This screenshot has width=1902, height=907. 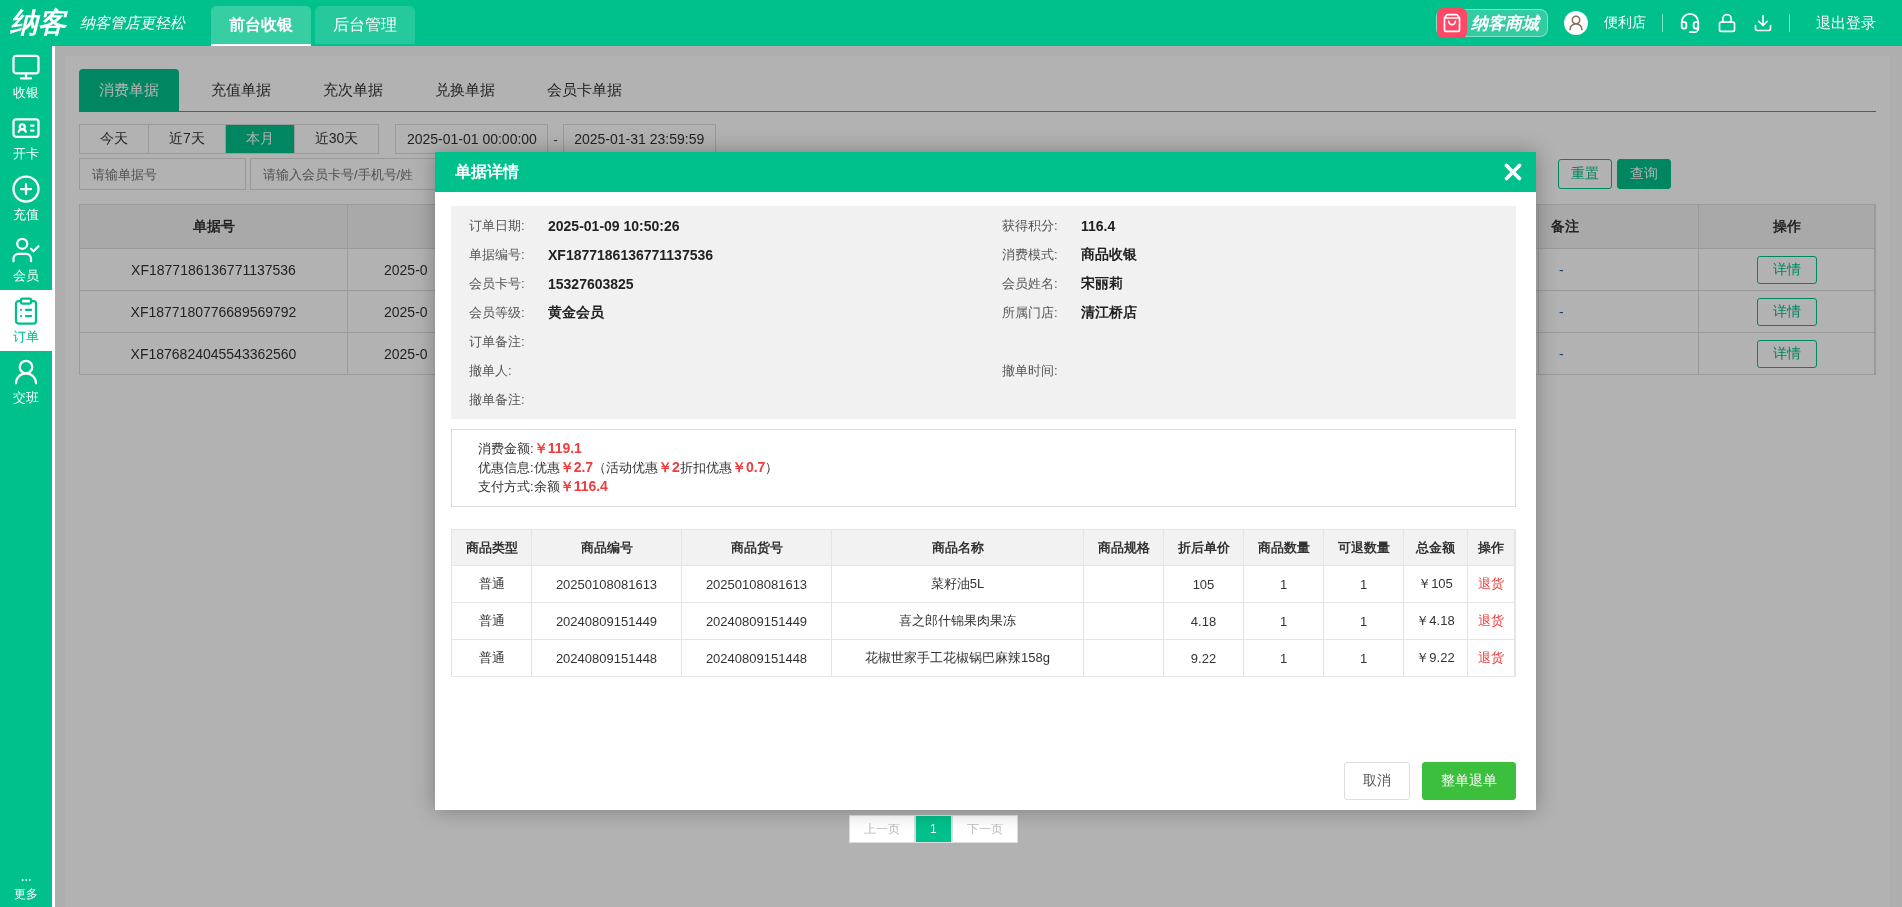 I want to click on cancel-button: 取消, so click(x=1377, y=781).